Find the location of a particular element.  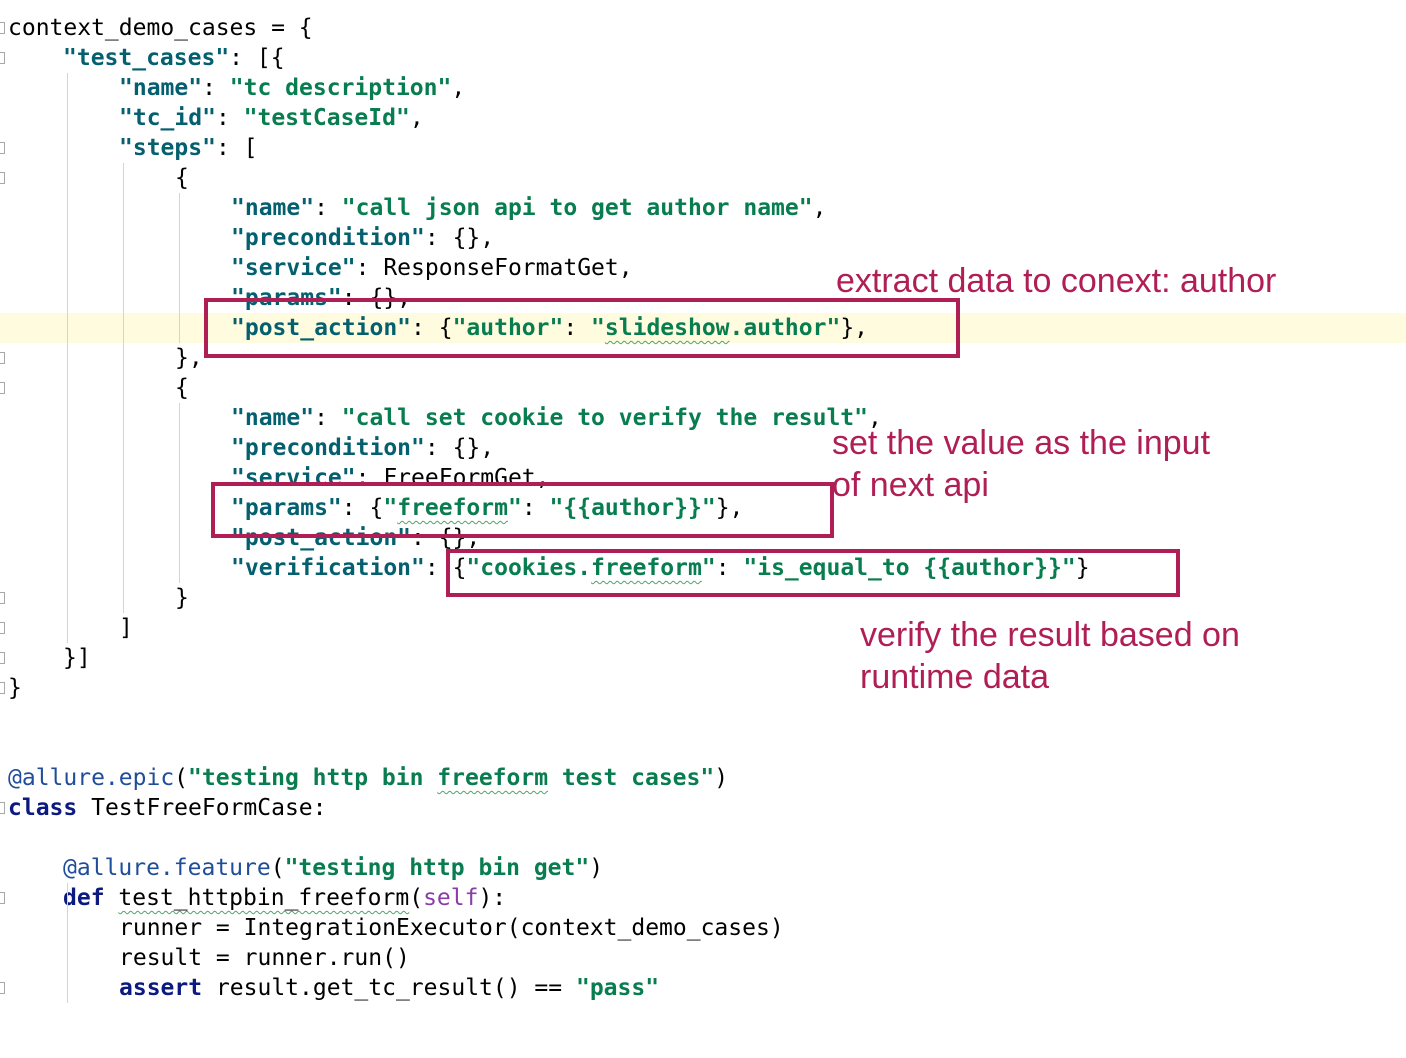

code-token: ( is located at coordinates (277, 868).